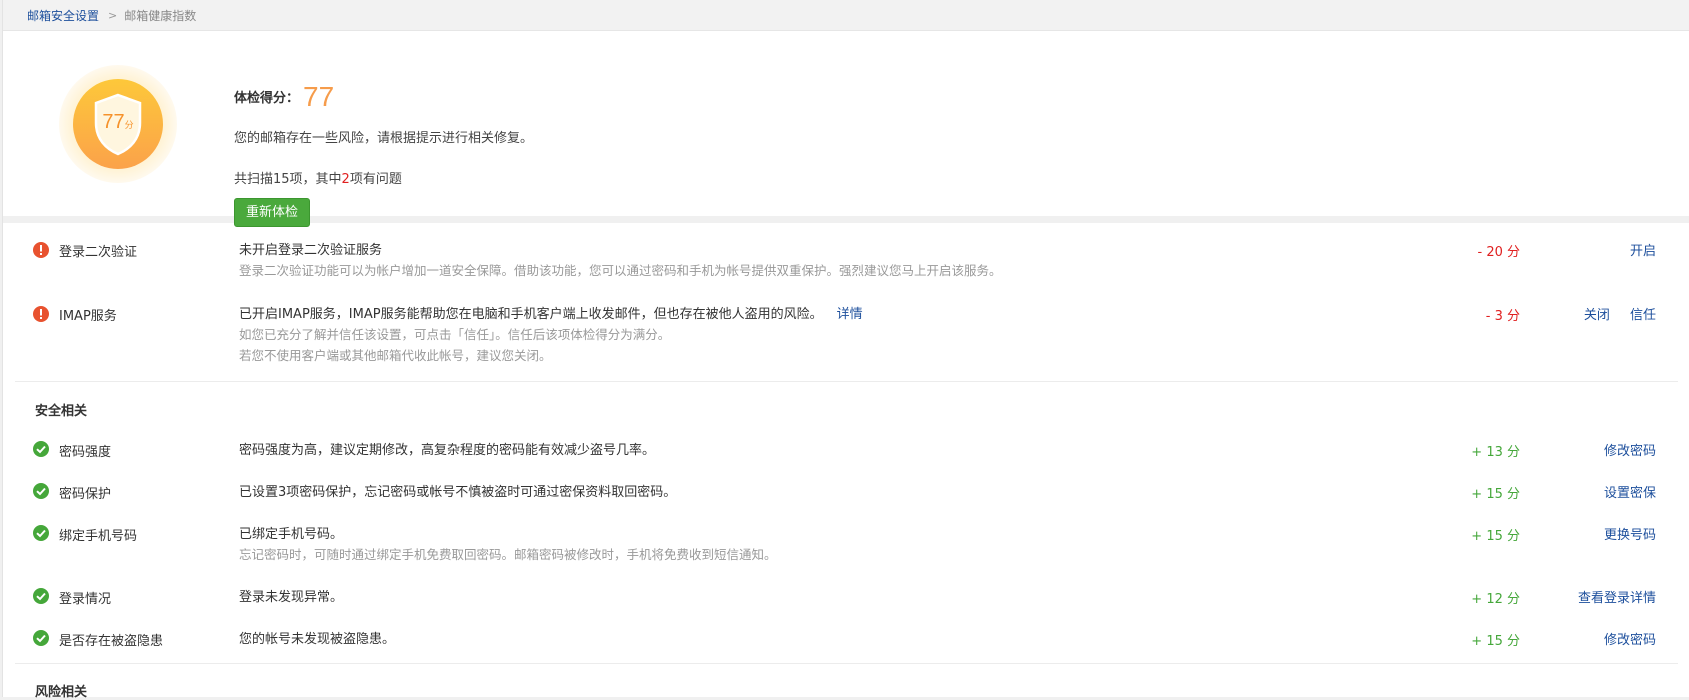 The image size is (1689, 700). Describe the element at coordinates (88, 316) in the screenshot. I see `item-name: IMAP服务` at that location.